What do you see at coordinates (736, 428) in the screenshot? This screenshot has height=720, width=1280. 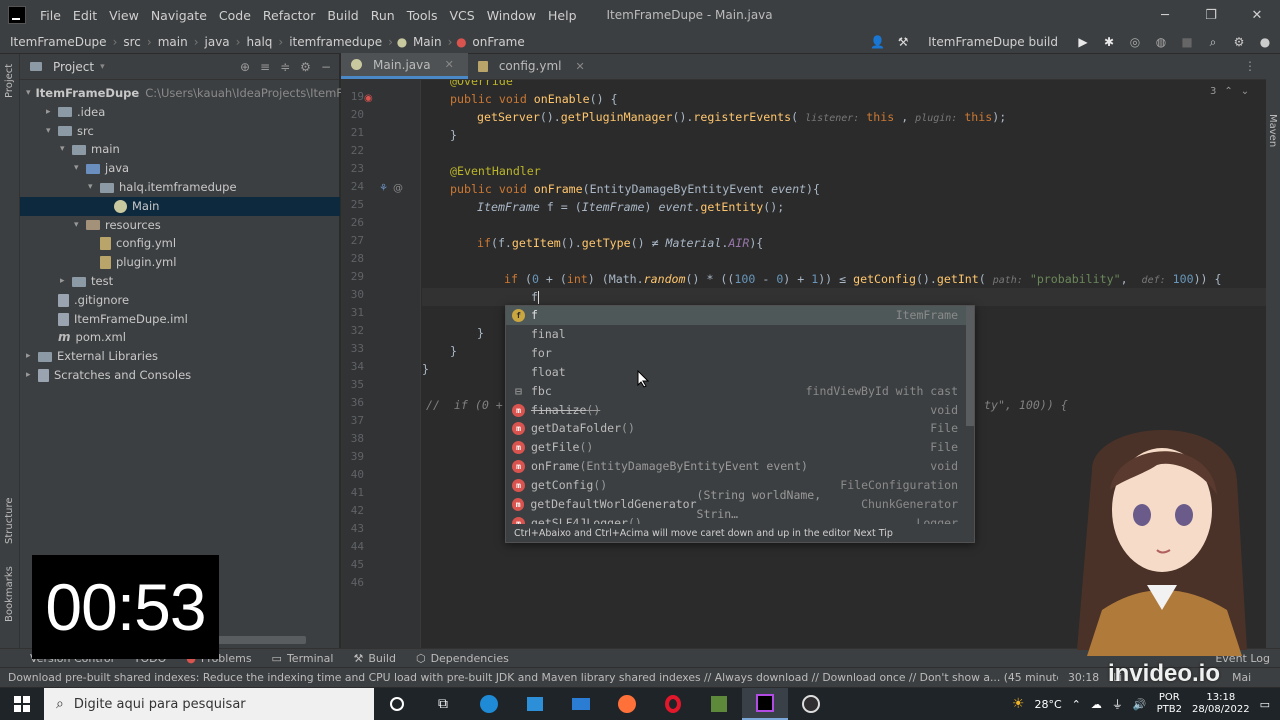 I see `completion-item: m getDataFolder() File` at bounding box center [736, 428].